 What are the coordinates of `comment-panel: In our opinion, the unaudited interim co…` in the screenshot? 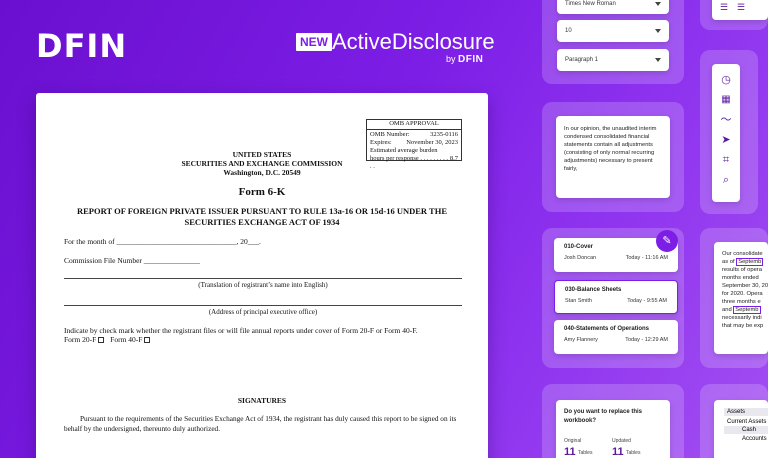 It's located at (613, 157).